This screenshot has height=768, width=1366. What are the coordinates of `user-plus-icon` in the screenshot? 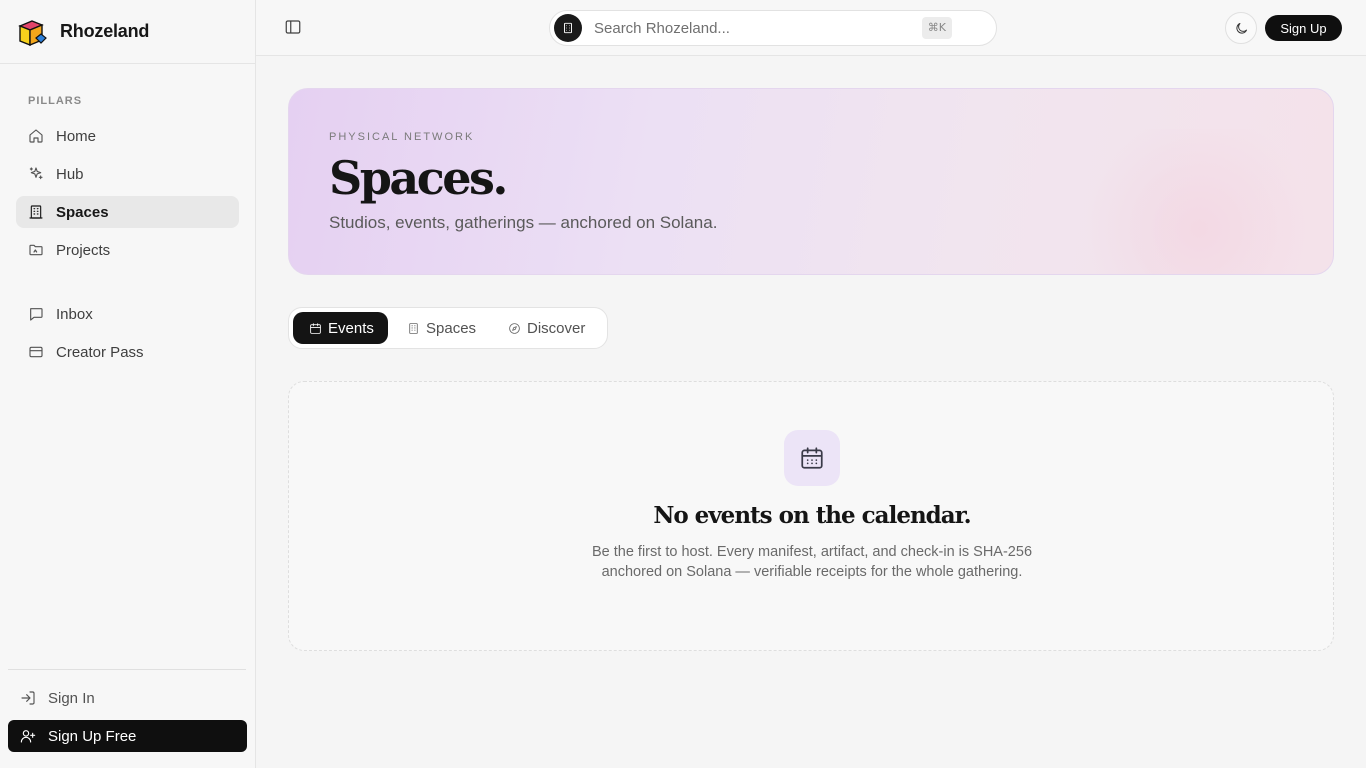 It's located at (28, 736).